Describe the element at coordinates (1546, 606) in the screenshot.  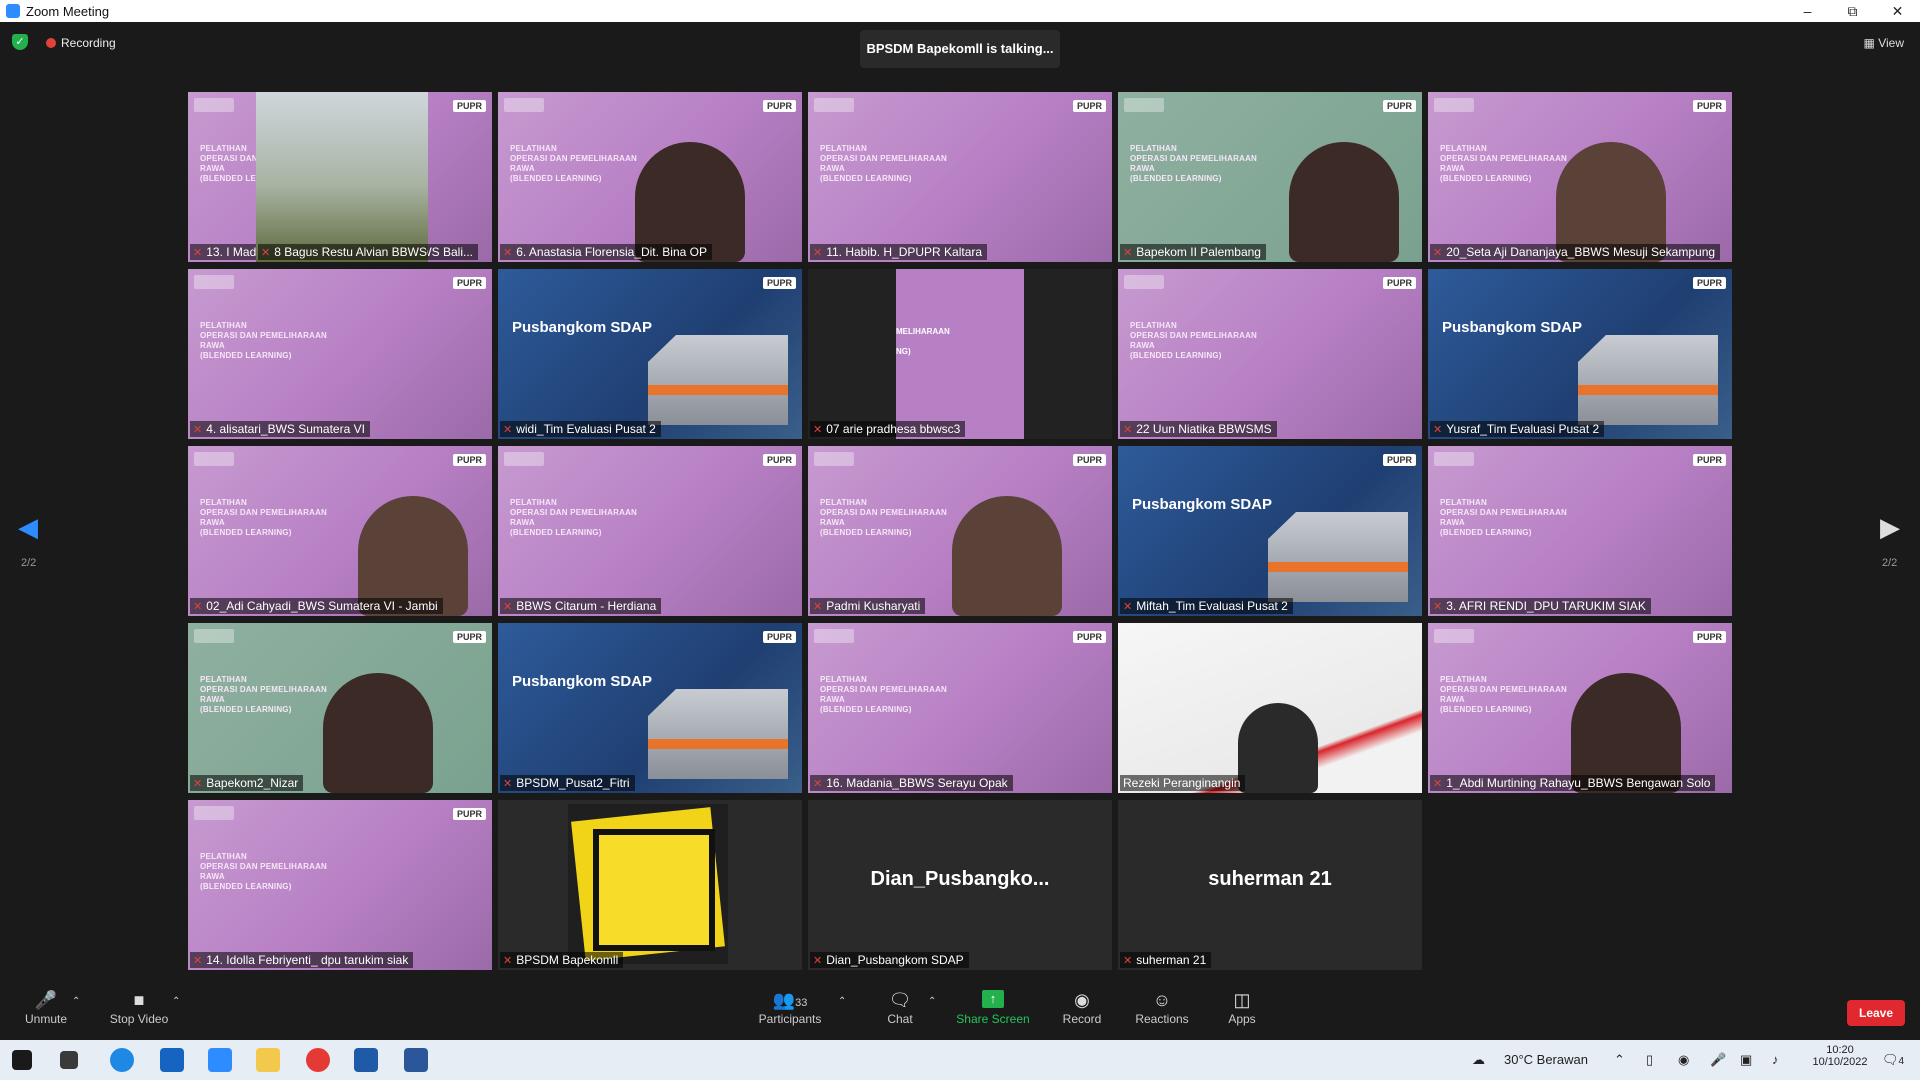
I see `participant-name: 3. AFRI RENDI_DPU TARUKIM SIAK` at that location.